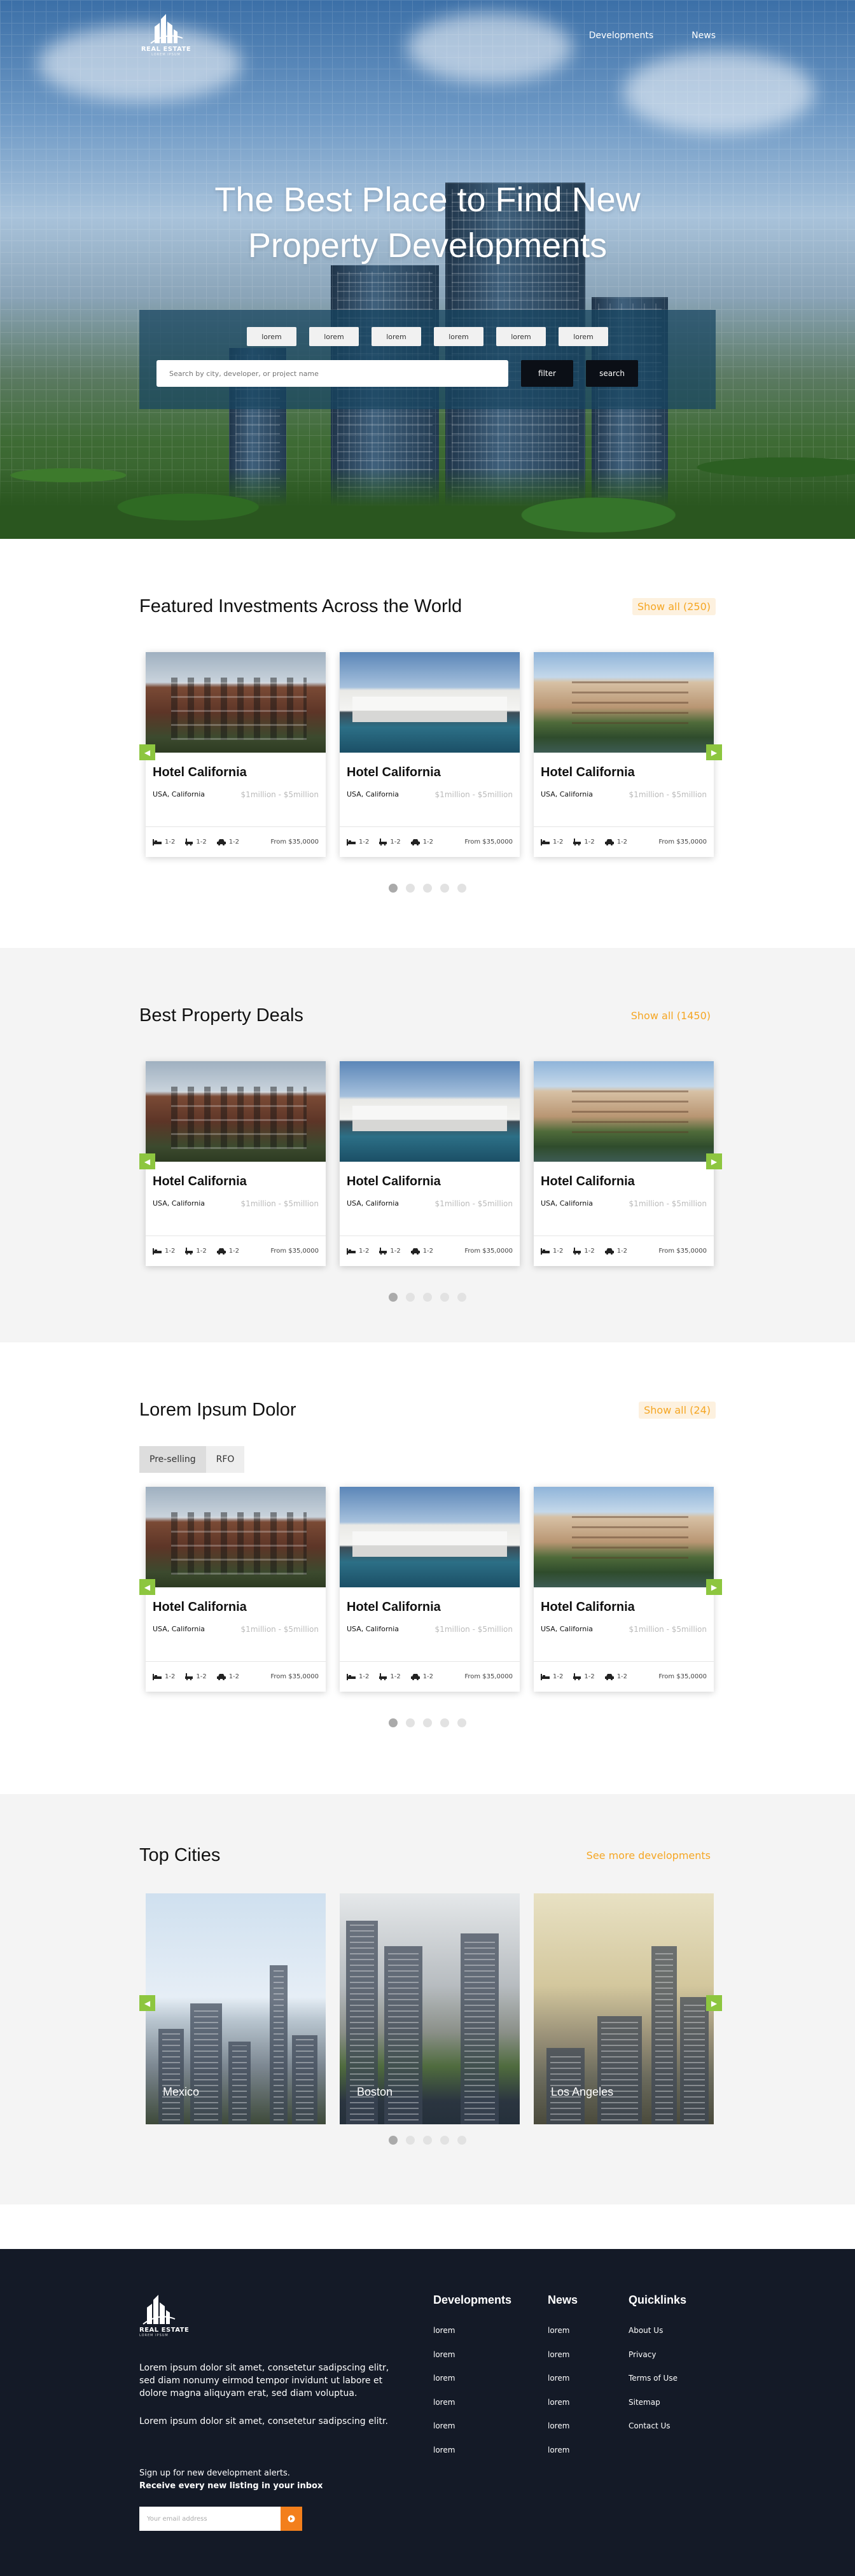 The height and width of the screenshot is (2576, 855). Describe the element at coordinates (236, 2009) in the screenshot. I see `city-card: Mexico` at that location.